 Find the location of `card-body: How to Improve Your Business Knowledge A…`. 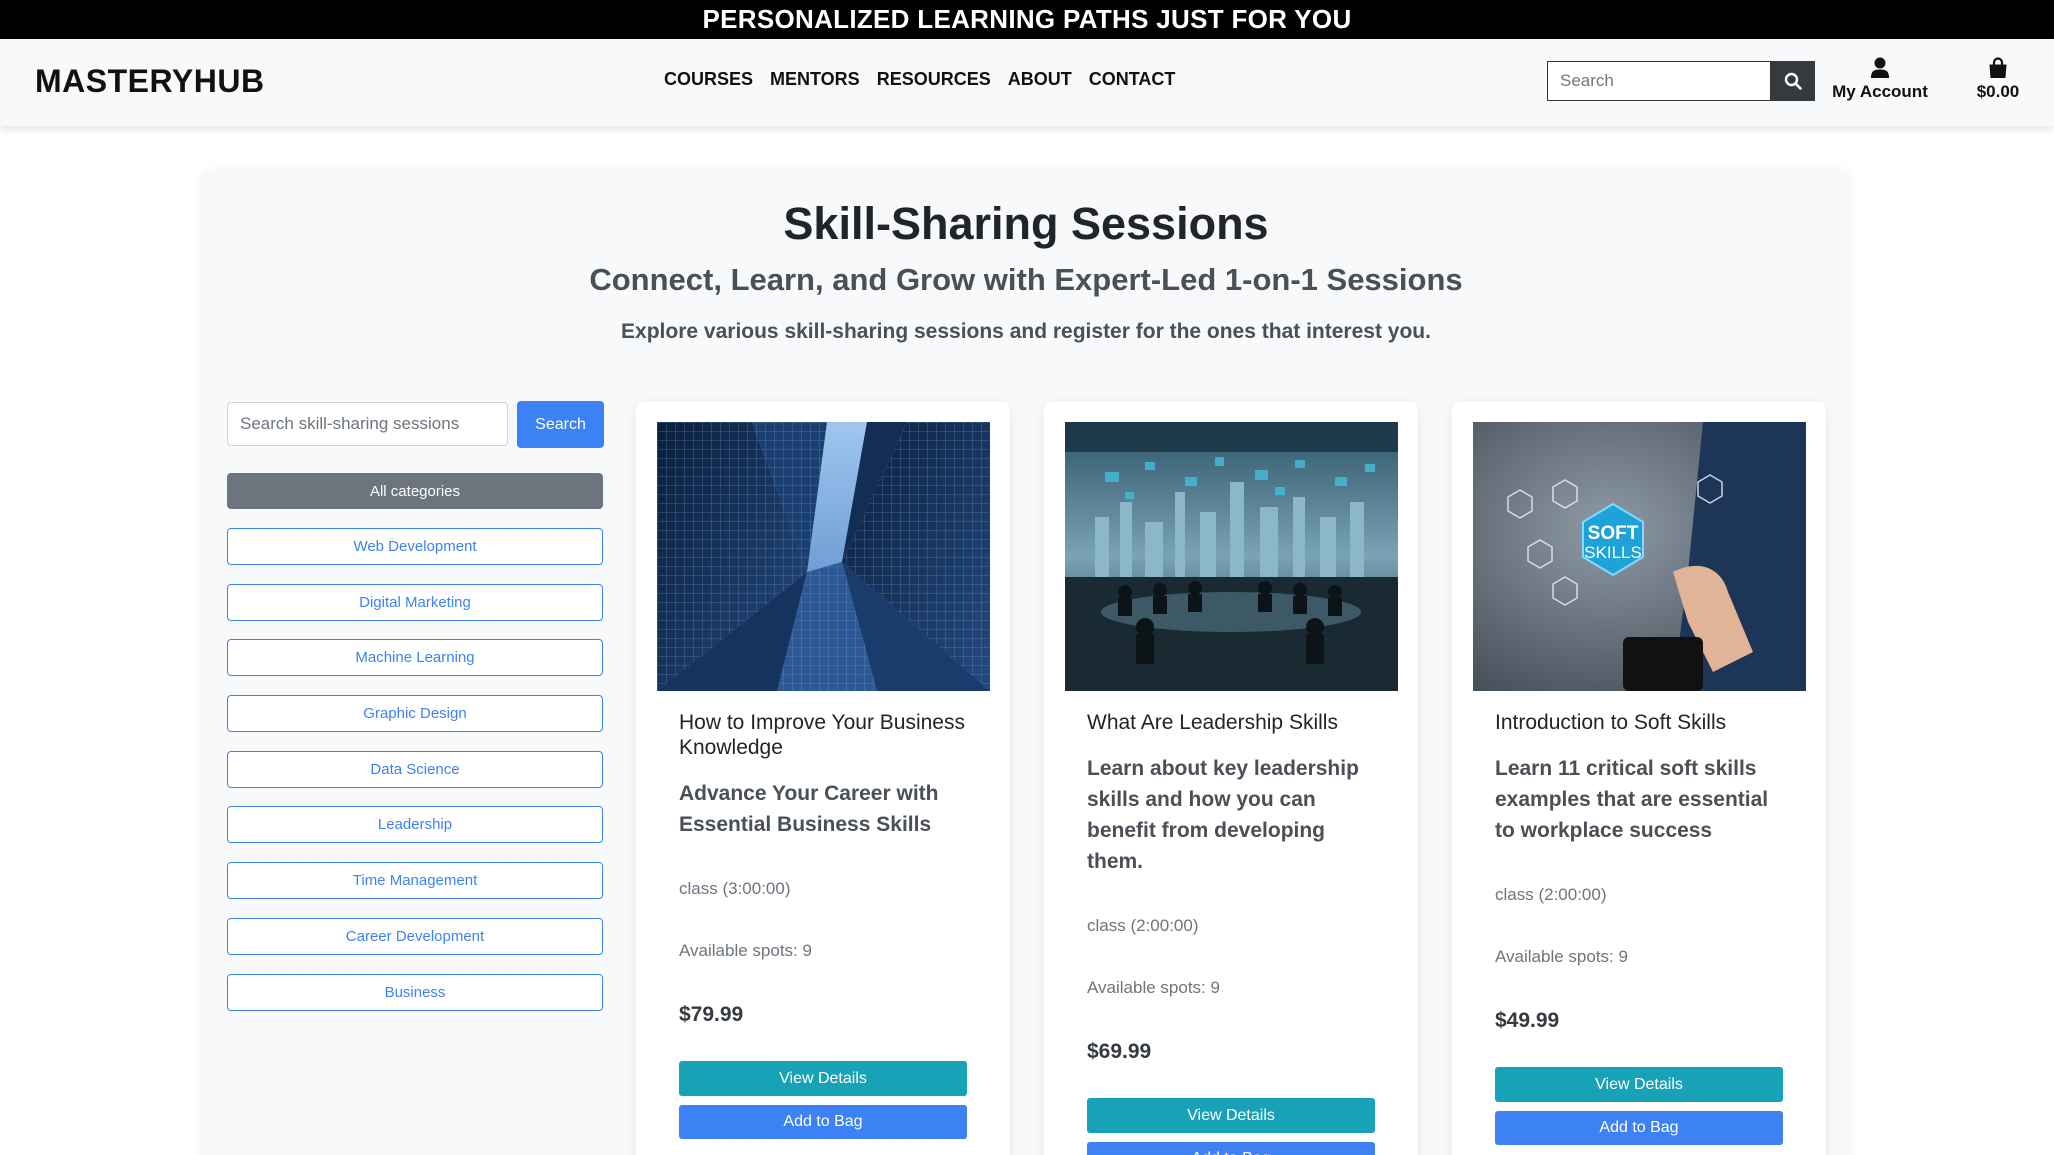

card-body: How to Improve Your Business Knowledge A… is located at coordinates (826, 924).